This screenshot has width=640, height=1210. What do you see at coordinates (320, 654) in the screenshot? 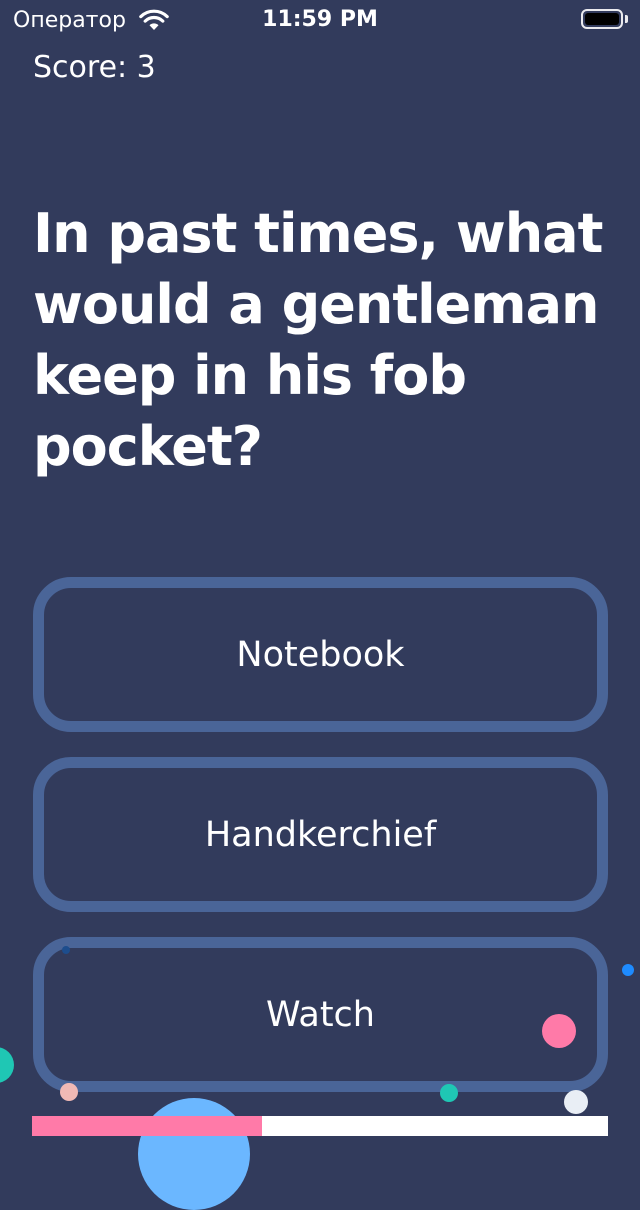
I see `answer-button-1: Notebook` at bounding box center [320, 654].